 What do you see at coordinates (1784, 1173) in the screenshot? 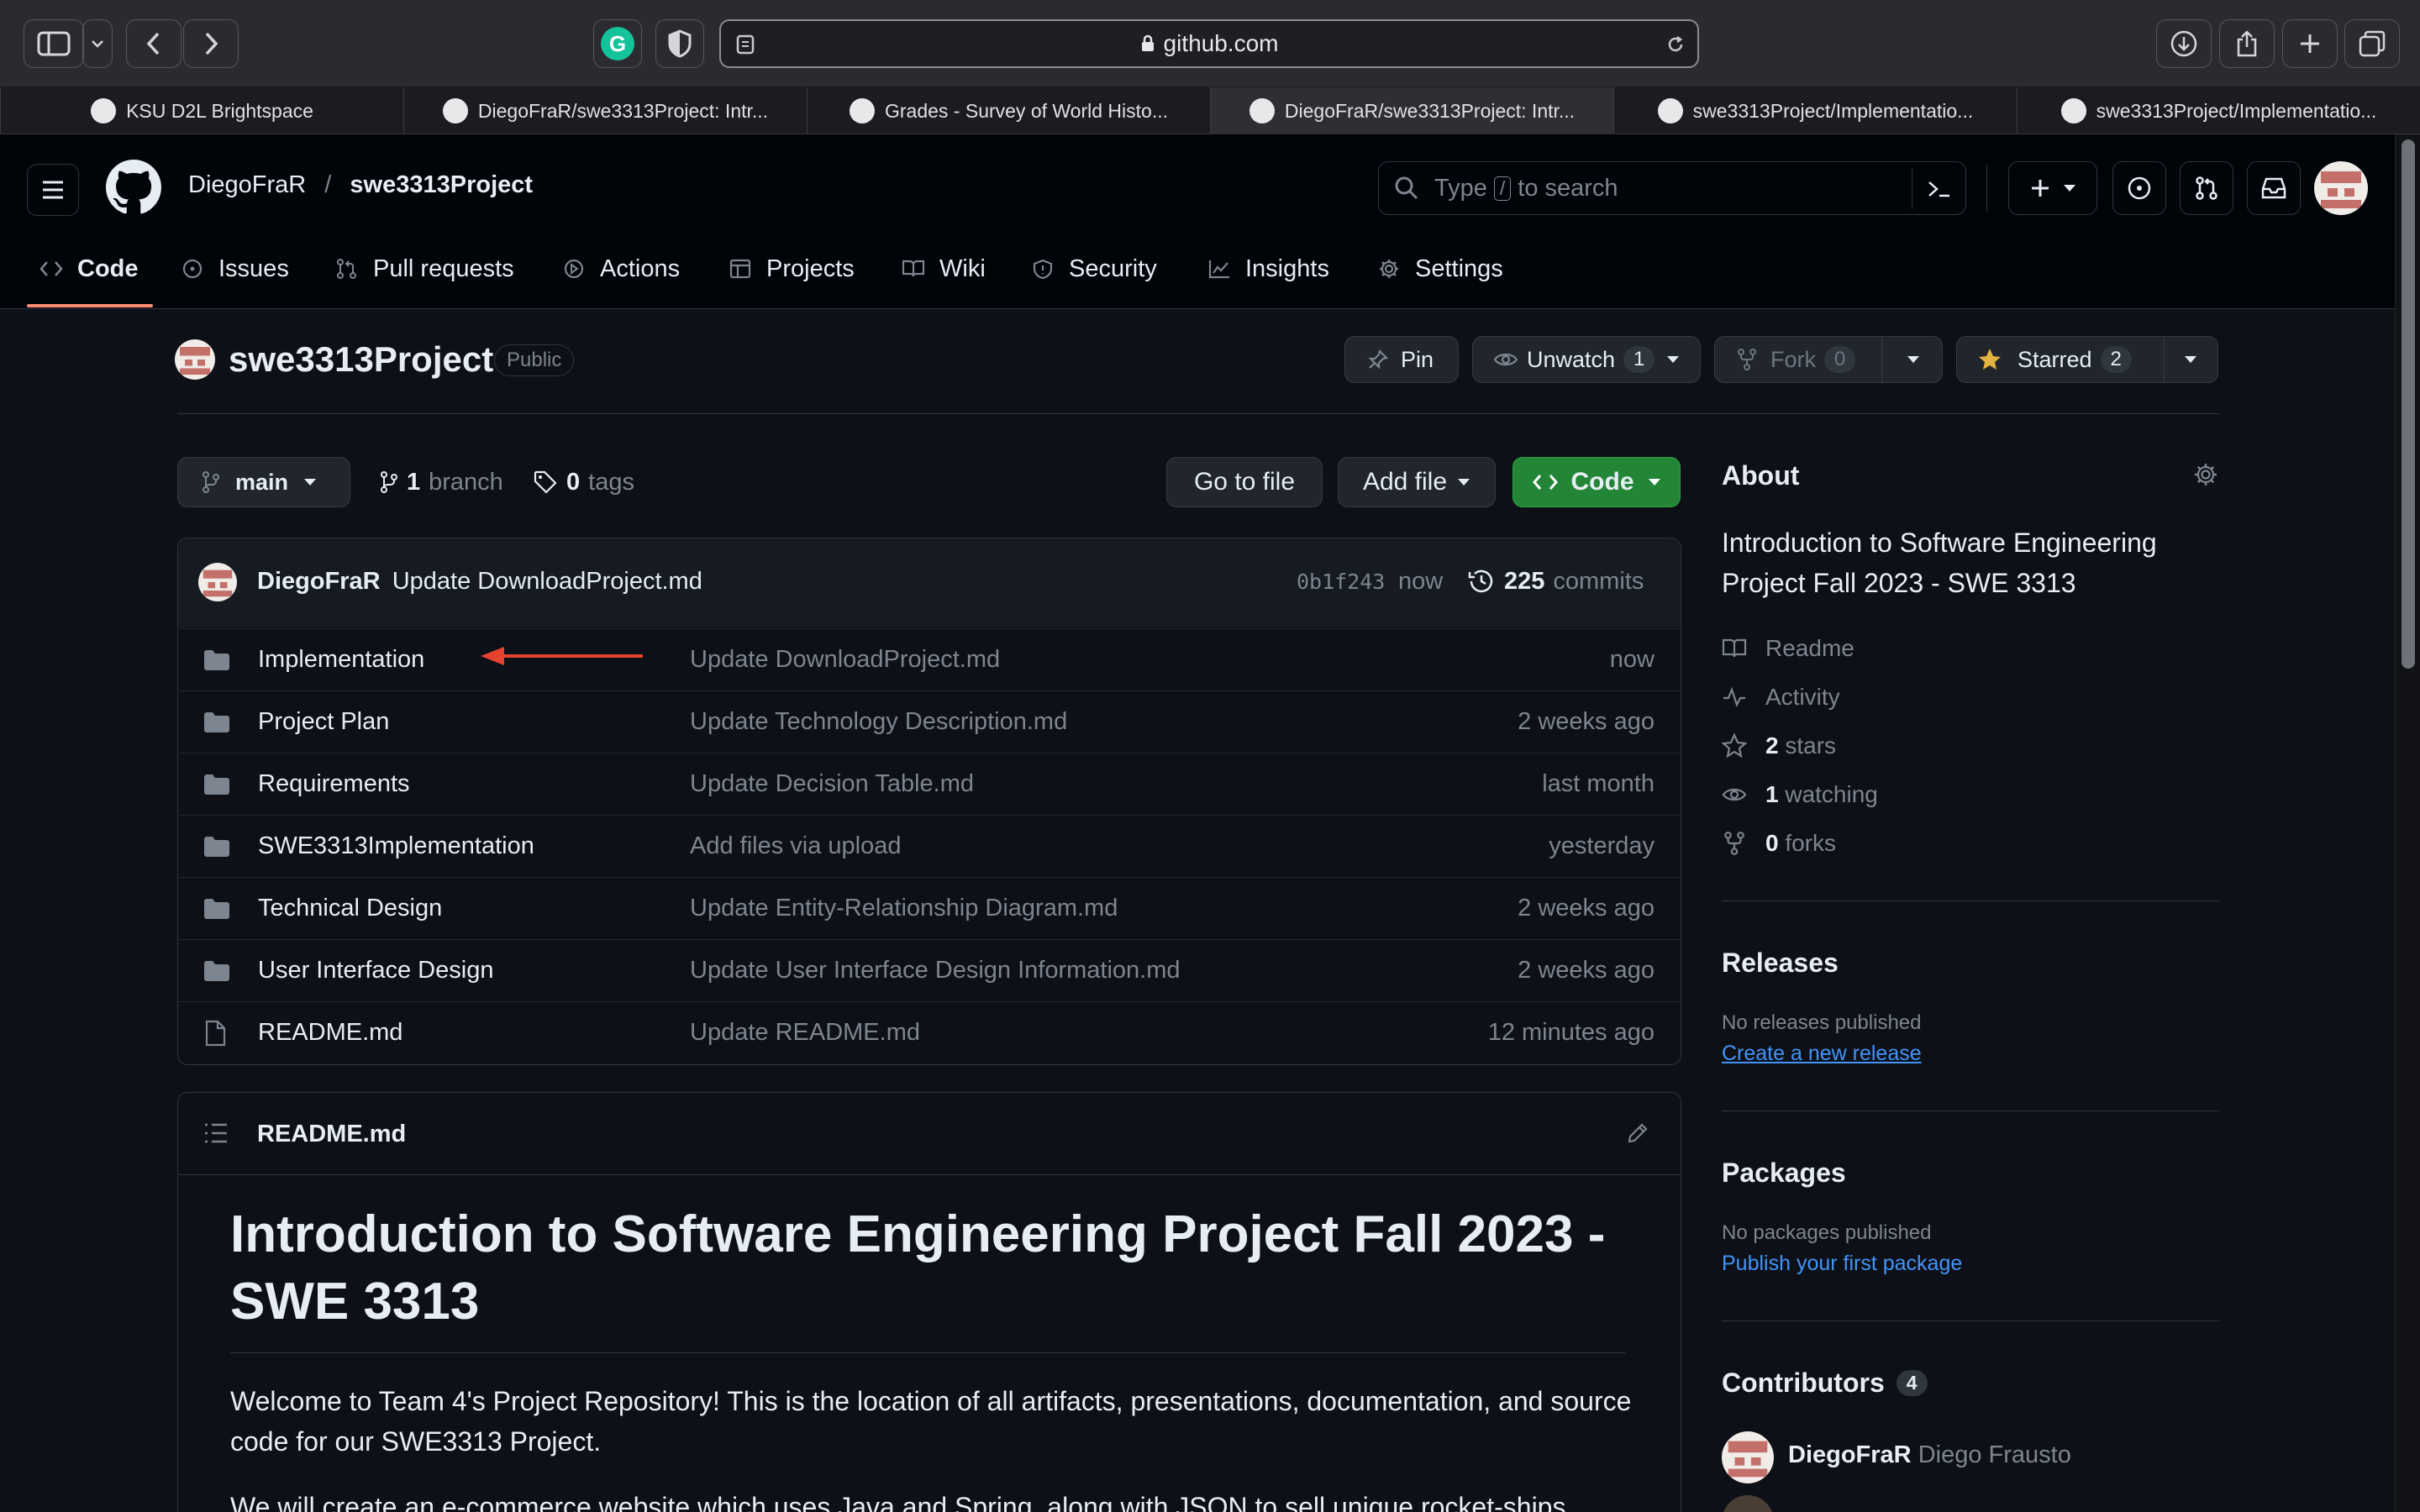
I see `packages-heading: Packages` at bounding box center [1784, 1173].